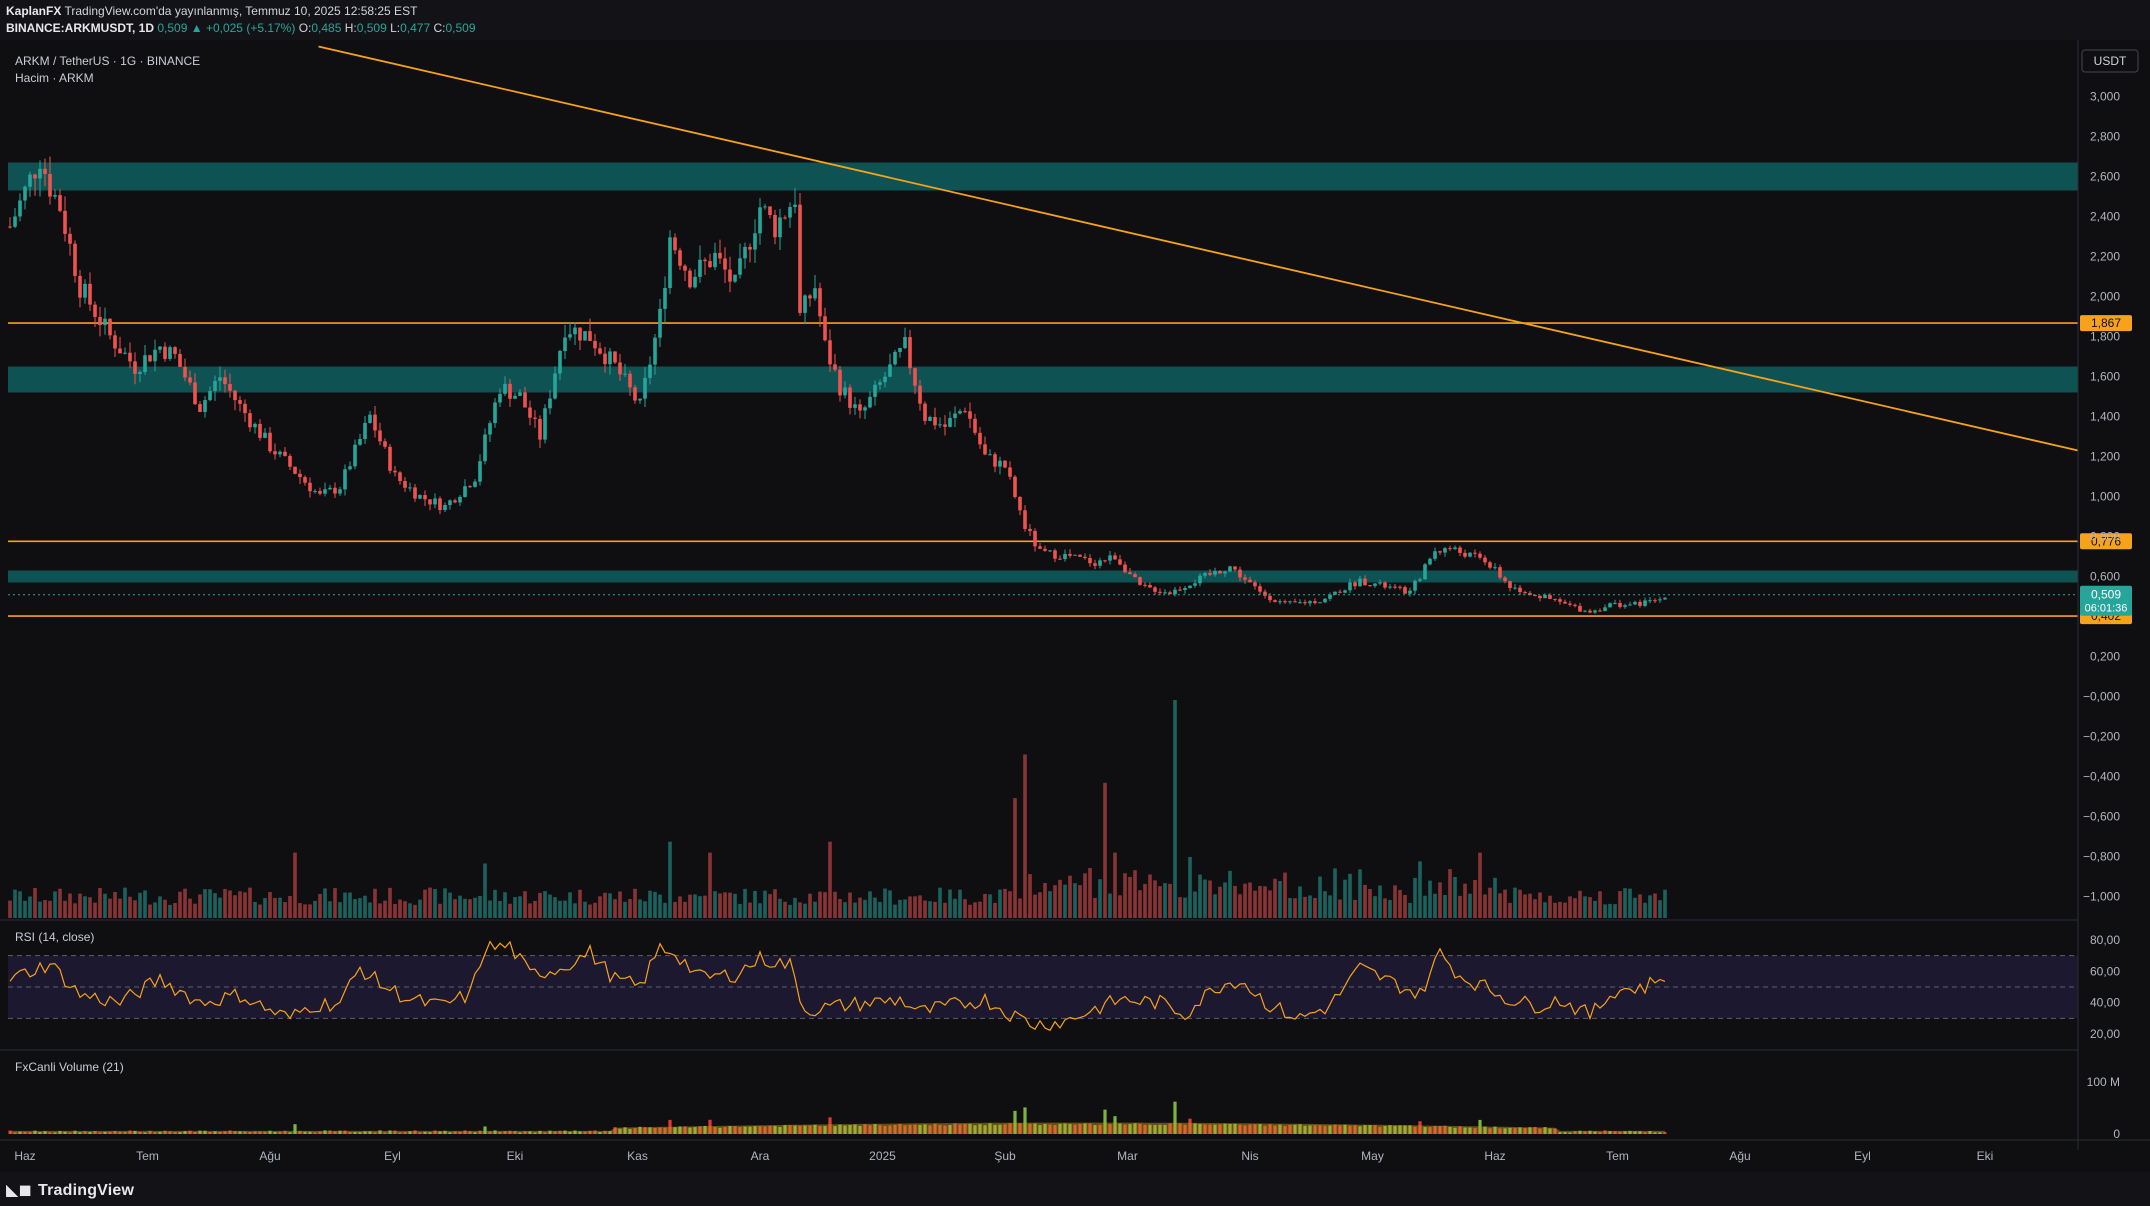 This screenshot has width=2150, height=1206. Describe the element at coordinates (2105, 657) in the screenshot. I see `price-tick-label: 0,200` at that location.